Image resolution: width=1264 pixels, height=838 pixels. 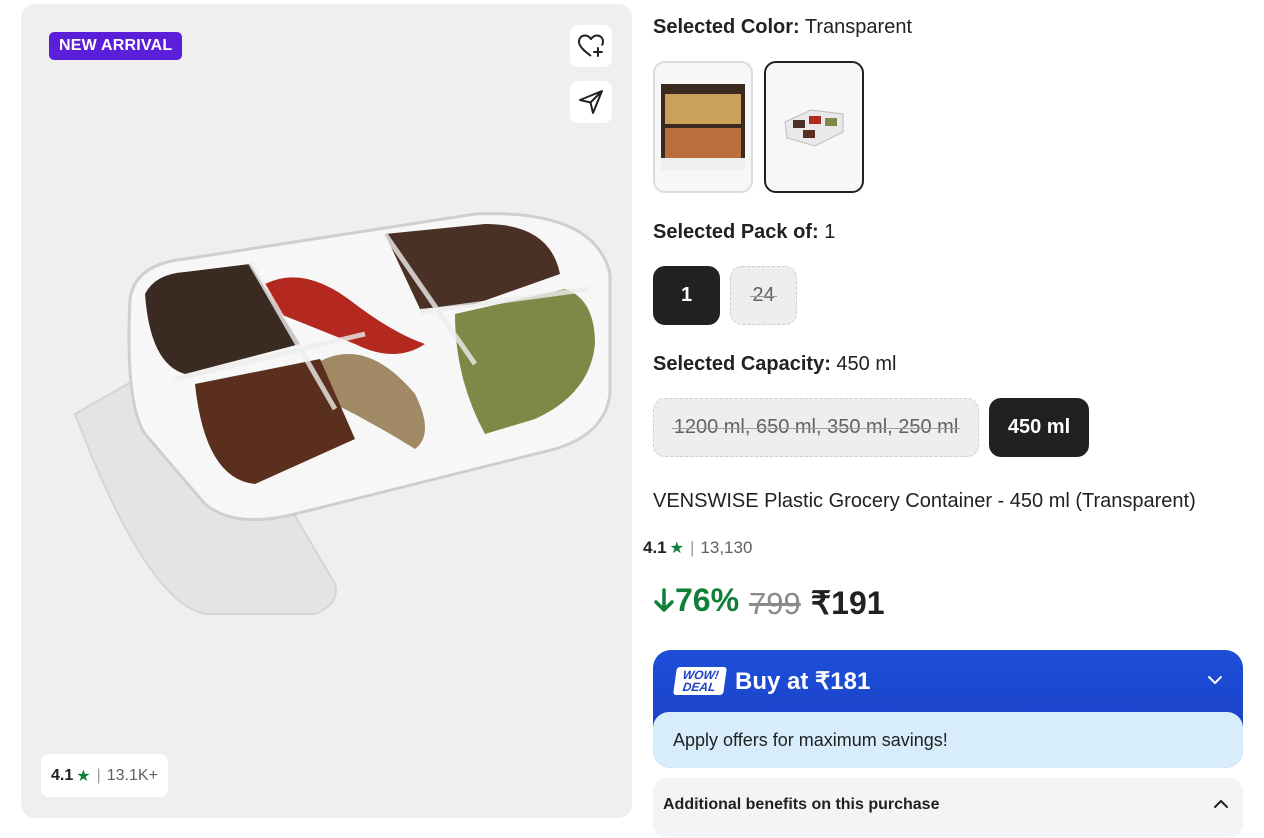 I want to click on selected-pack-value: 1, so click(x=830, y=232).